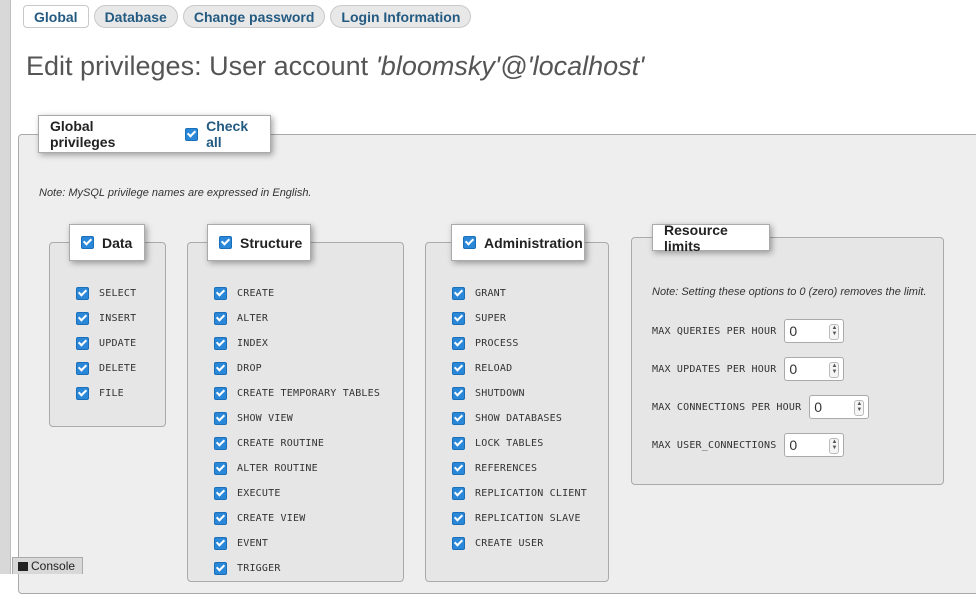 The height and width of the screenshot is (594, 976). I want to click on privilege-item: CREATE USER, so click(519, 543).